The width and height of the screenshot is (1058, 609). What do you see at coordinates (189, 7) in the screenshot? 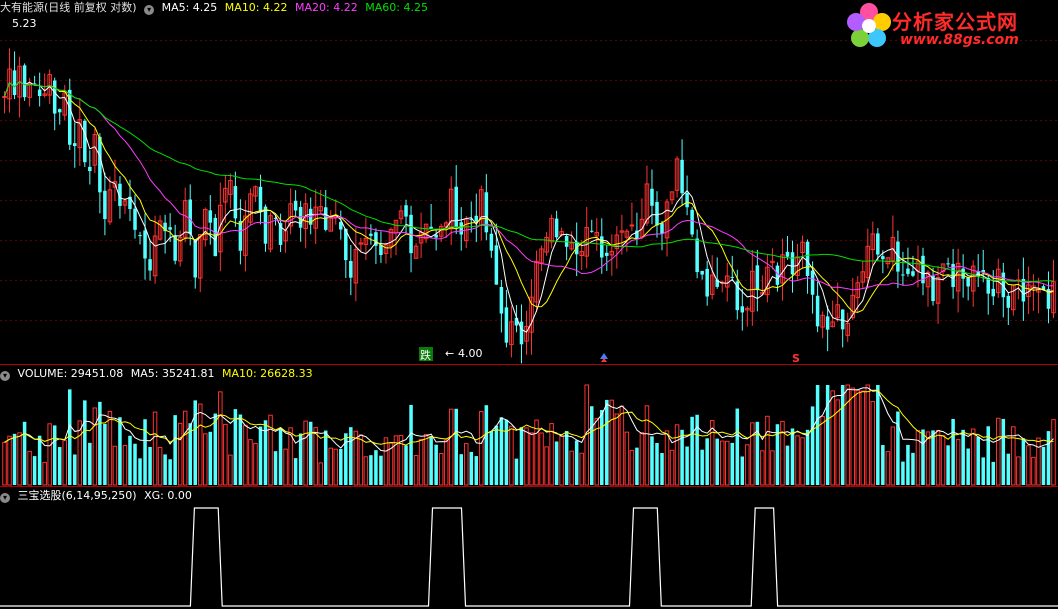
I see `ma5-label: MA5: 4.25` at bounding box center [189, 7].